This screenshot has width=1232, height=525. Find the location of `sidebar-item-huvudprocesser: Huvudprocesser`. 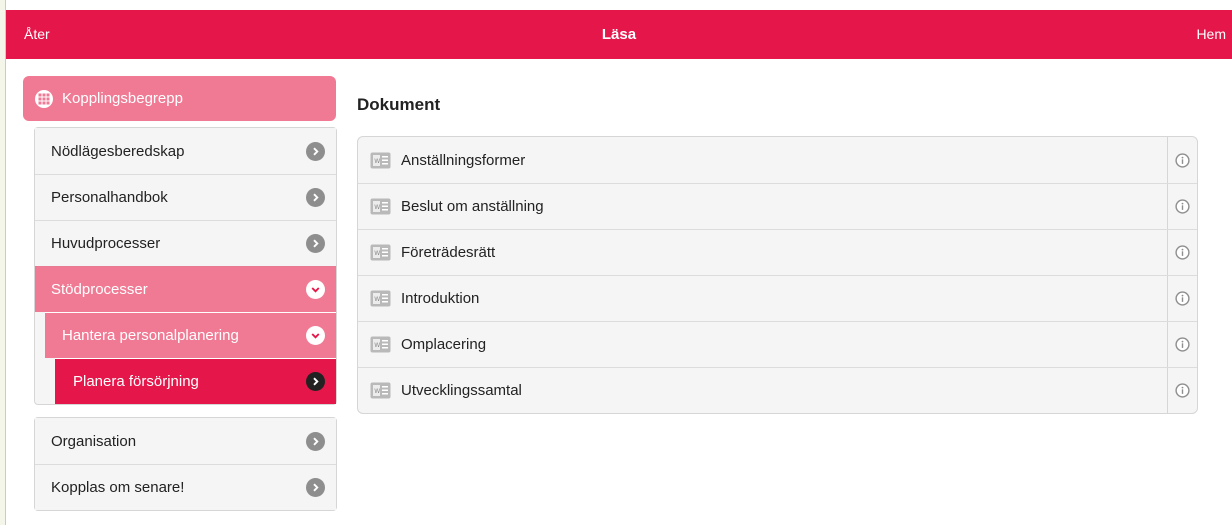

sidebar-item-huvudprocesser: Huvudprocesser is located at coordinates (185, 243).